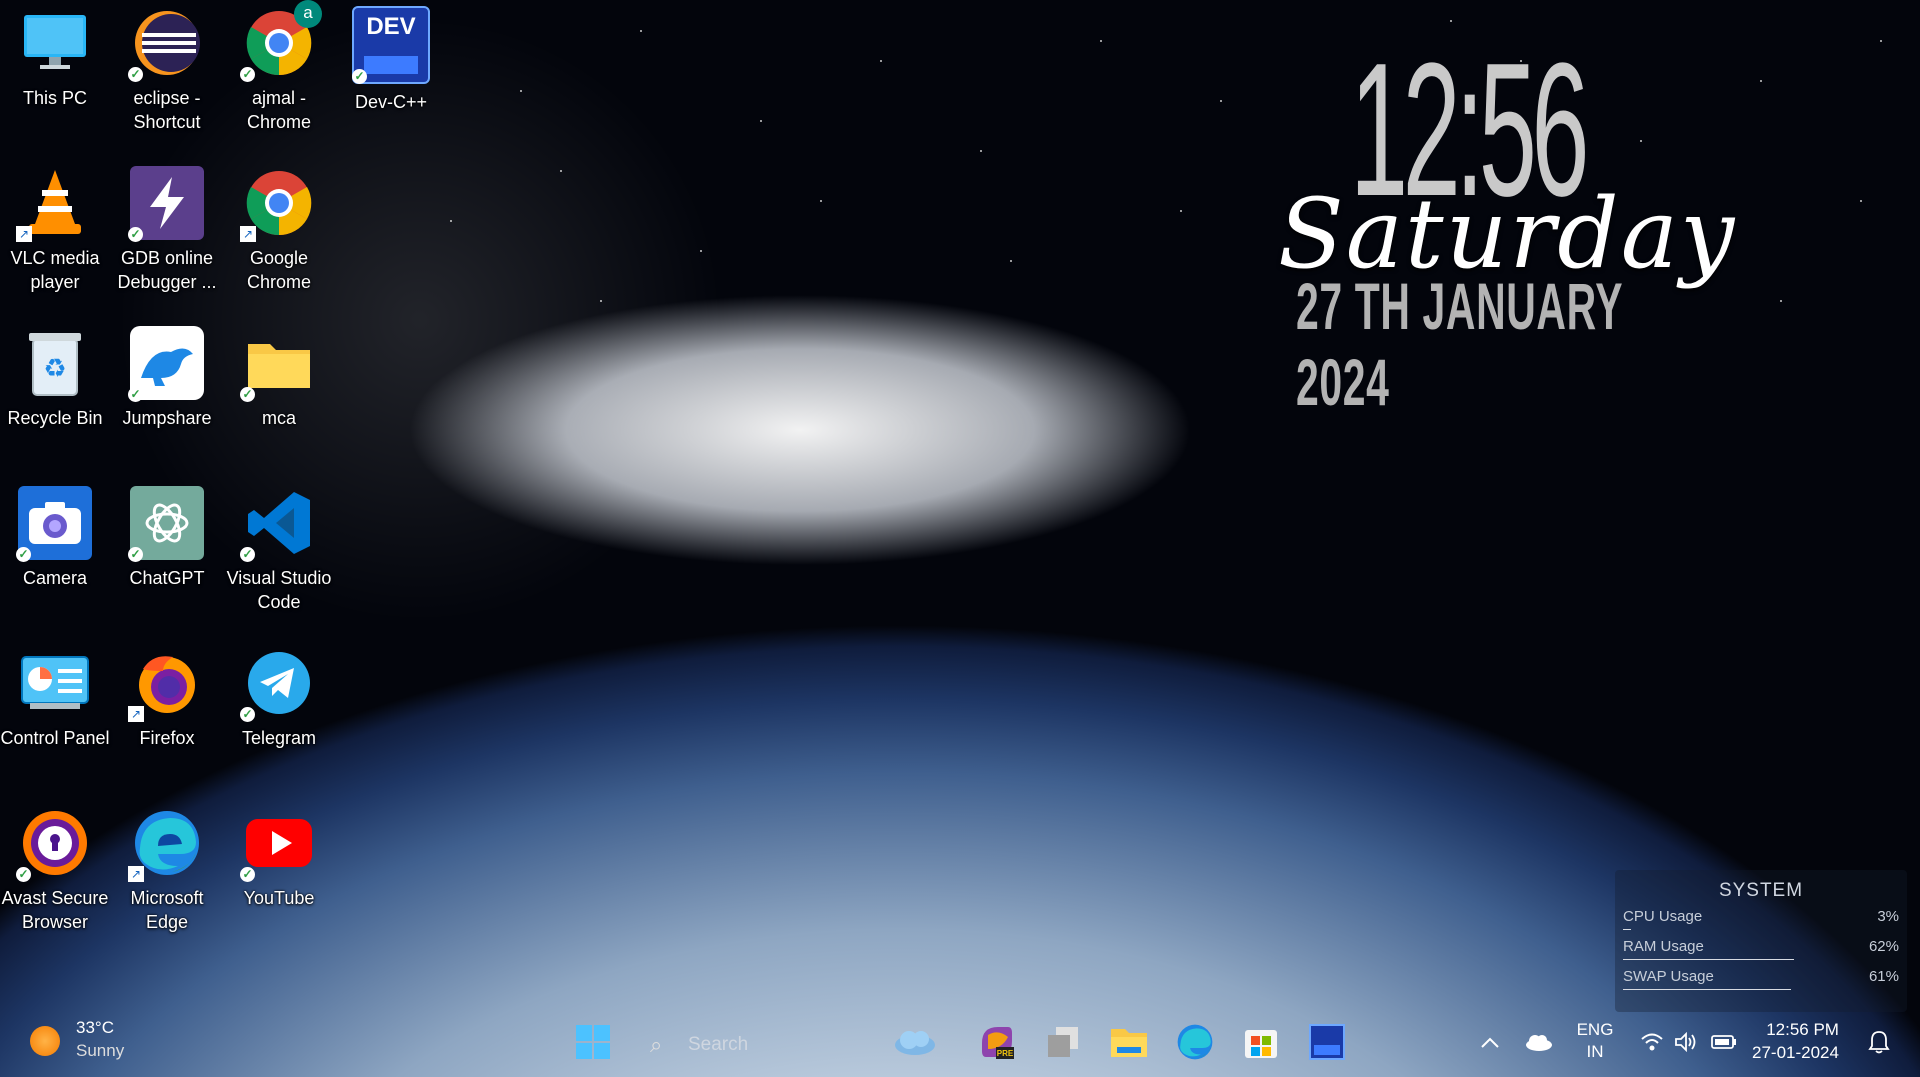  I want to click on desktop-icon-edge: ↗ Microsoft Edge, so click(167, 867).